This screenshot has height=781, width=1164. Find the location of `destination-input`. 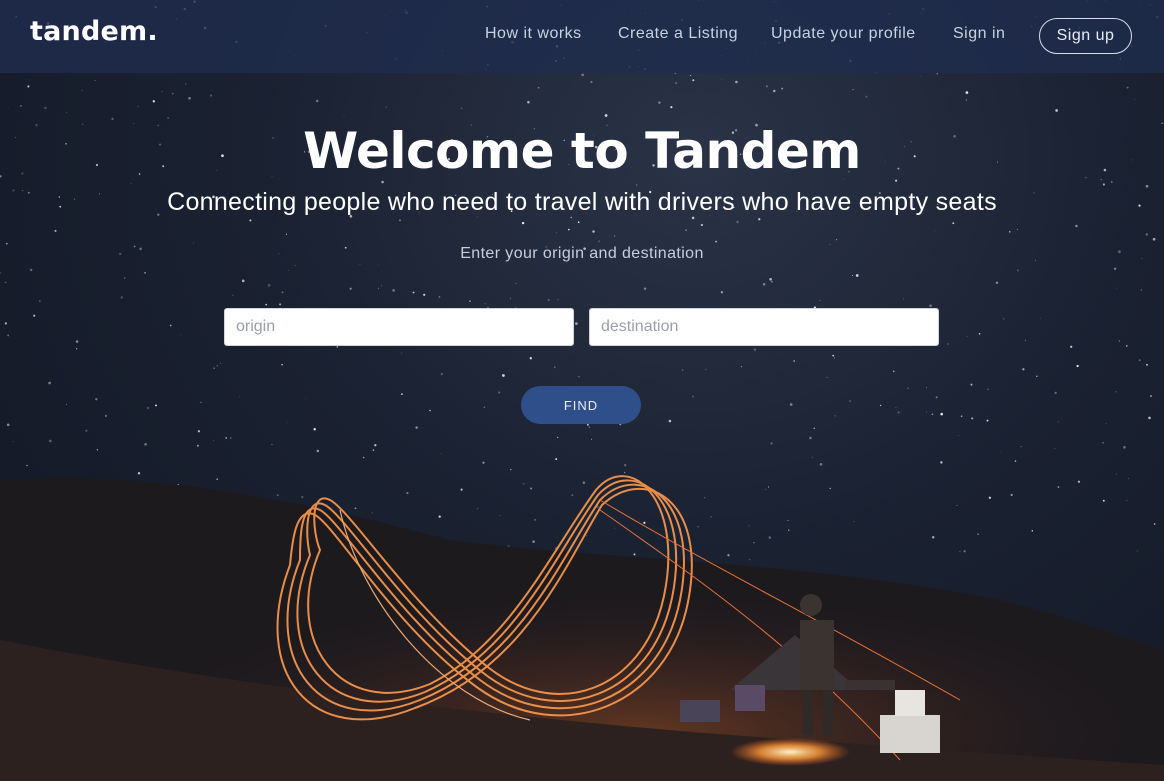

destination-input is located at coordinates (764, 327).